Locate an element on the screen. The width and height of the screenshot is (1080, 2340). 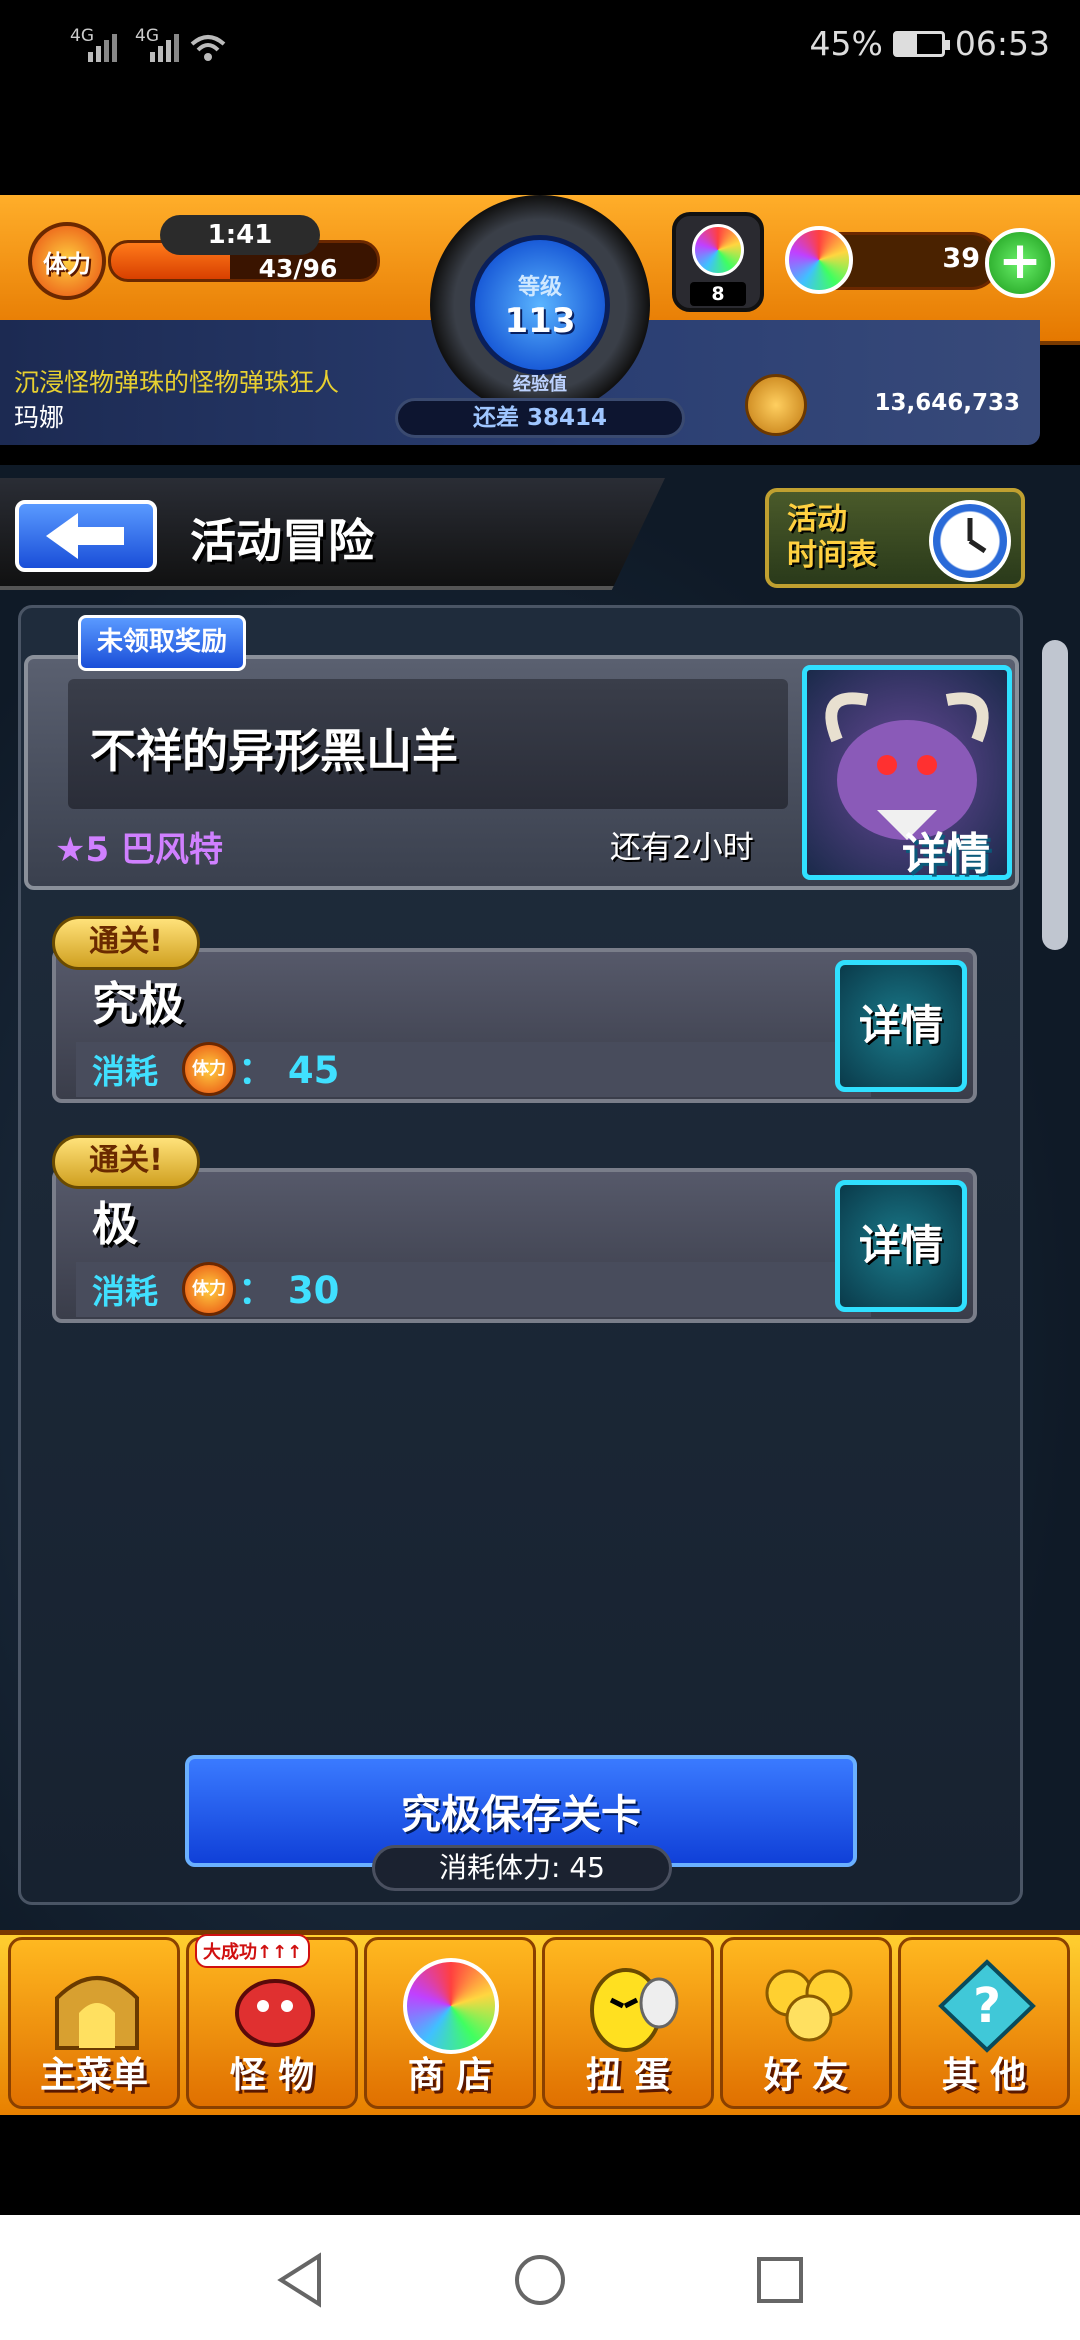
system-home-button is located at coordinates (540, 2280).